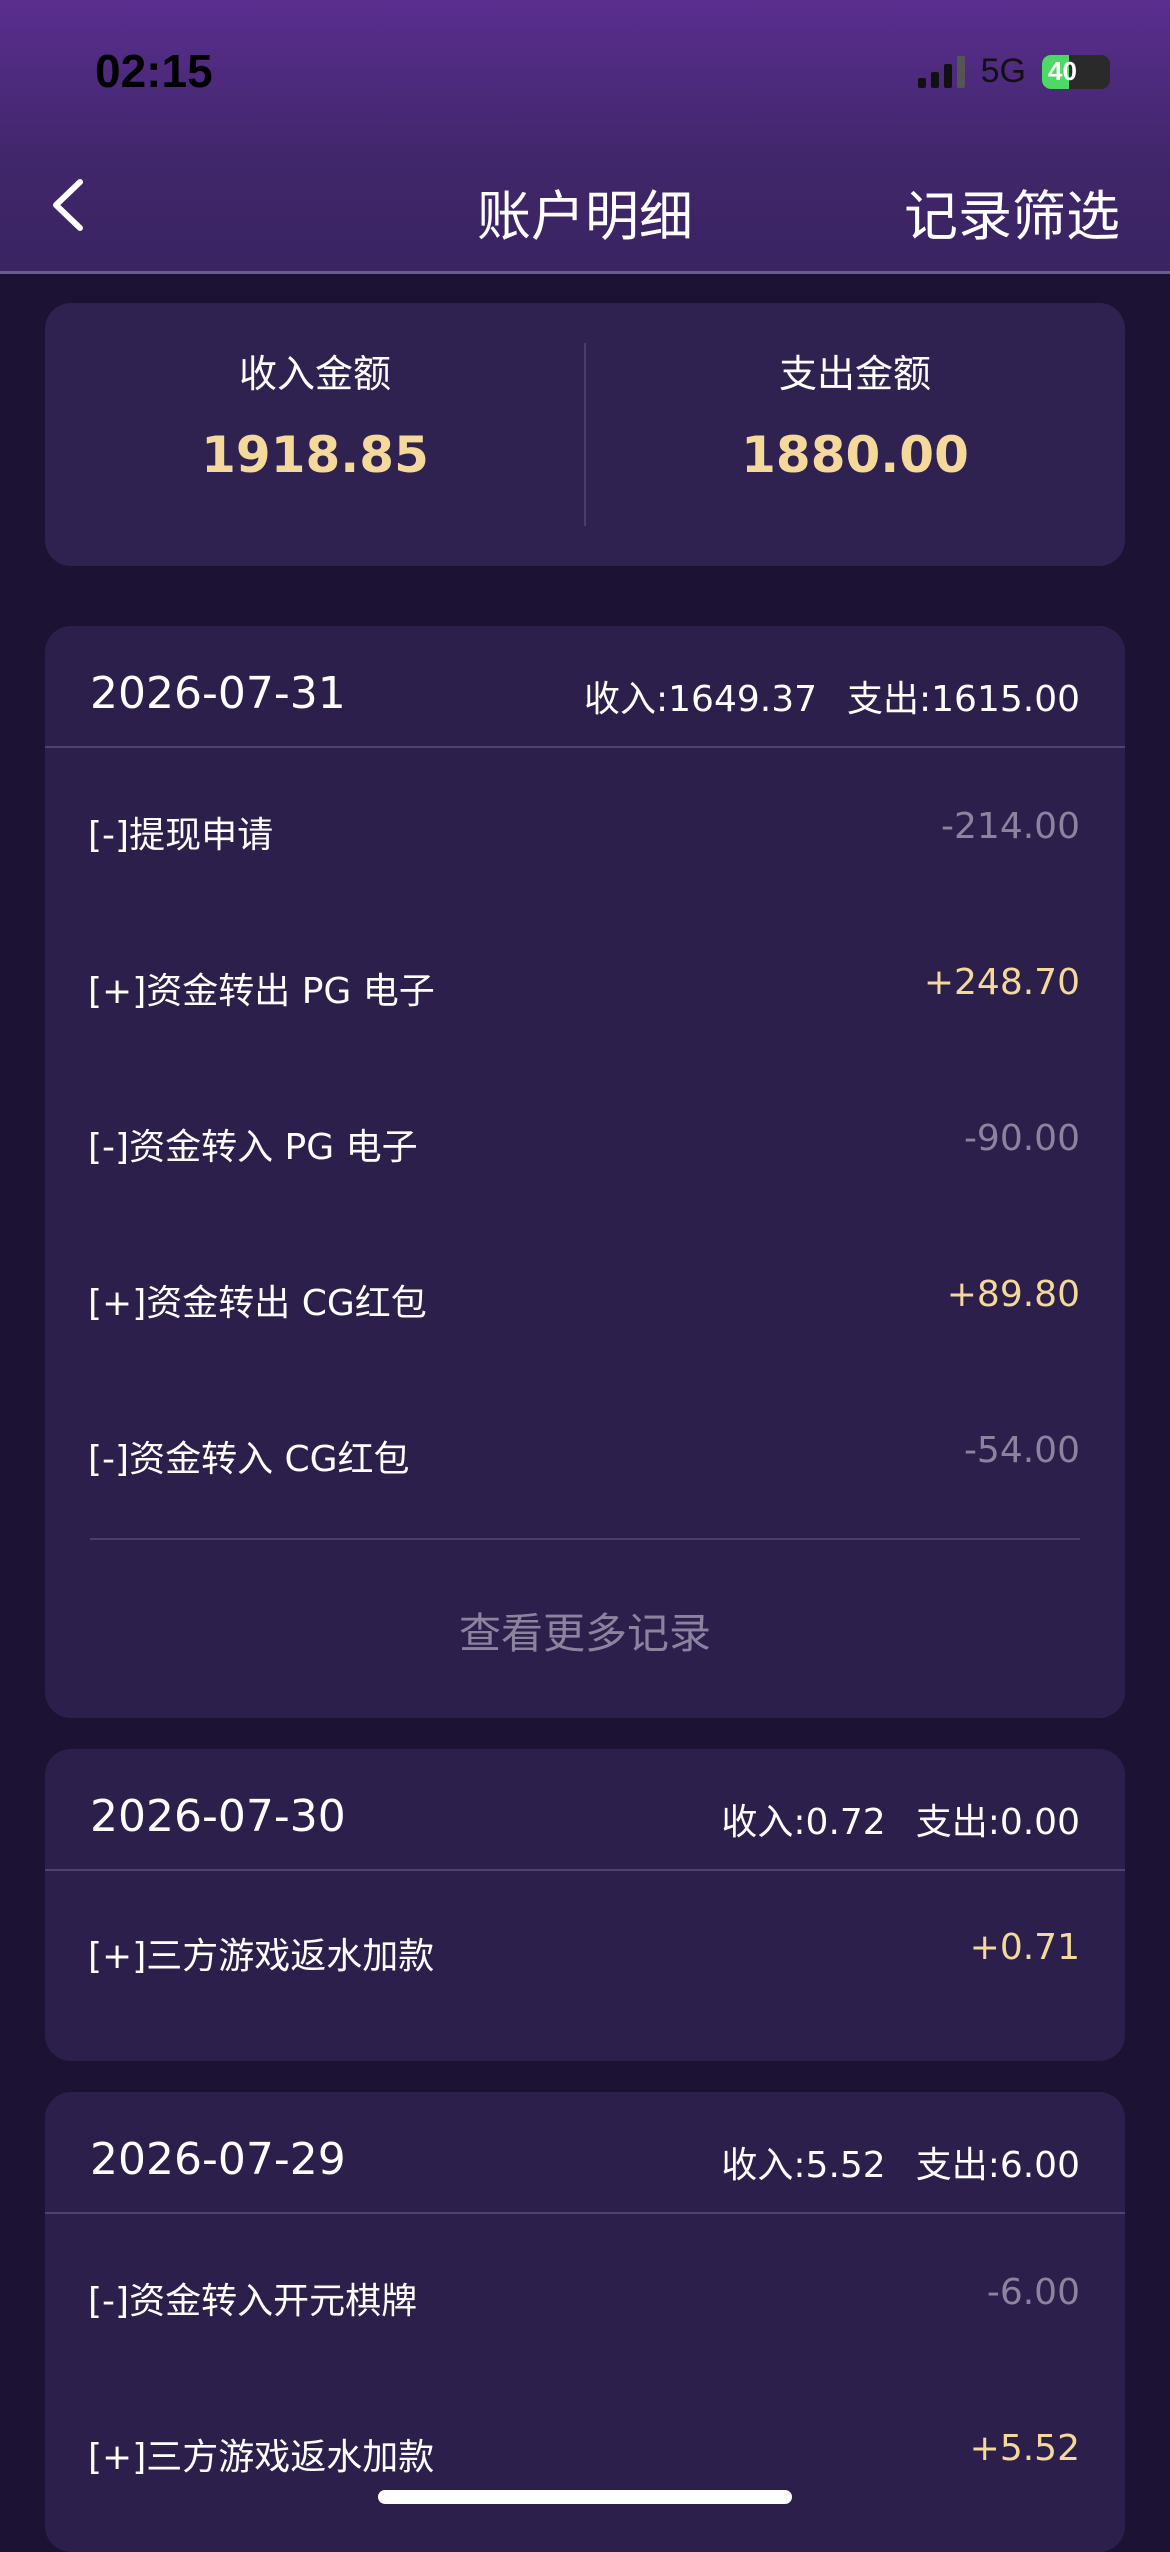  Describe the element at coordinates (700, 699) in the screenshot. I see `day-income: 收入:1649.37` at that location.